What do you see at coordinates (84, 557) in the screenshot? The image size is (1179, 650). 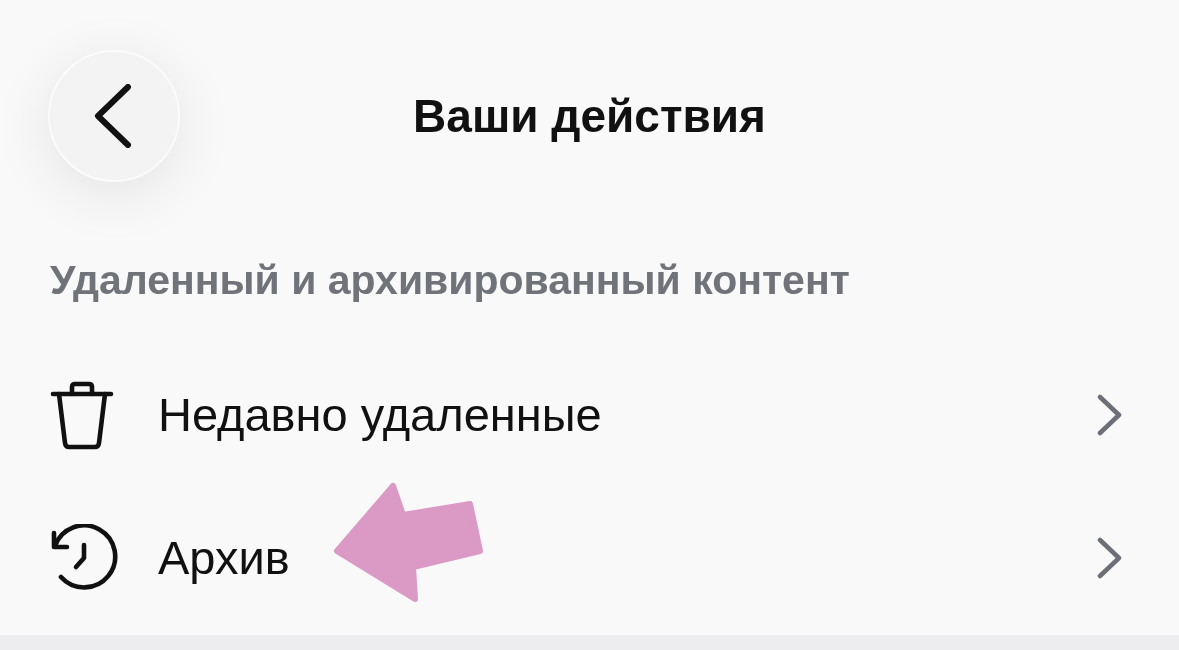 I see `history-icon` at bounding box center [84, 557].